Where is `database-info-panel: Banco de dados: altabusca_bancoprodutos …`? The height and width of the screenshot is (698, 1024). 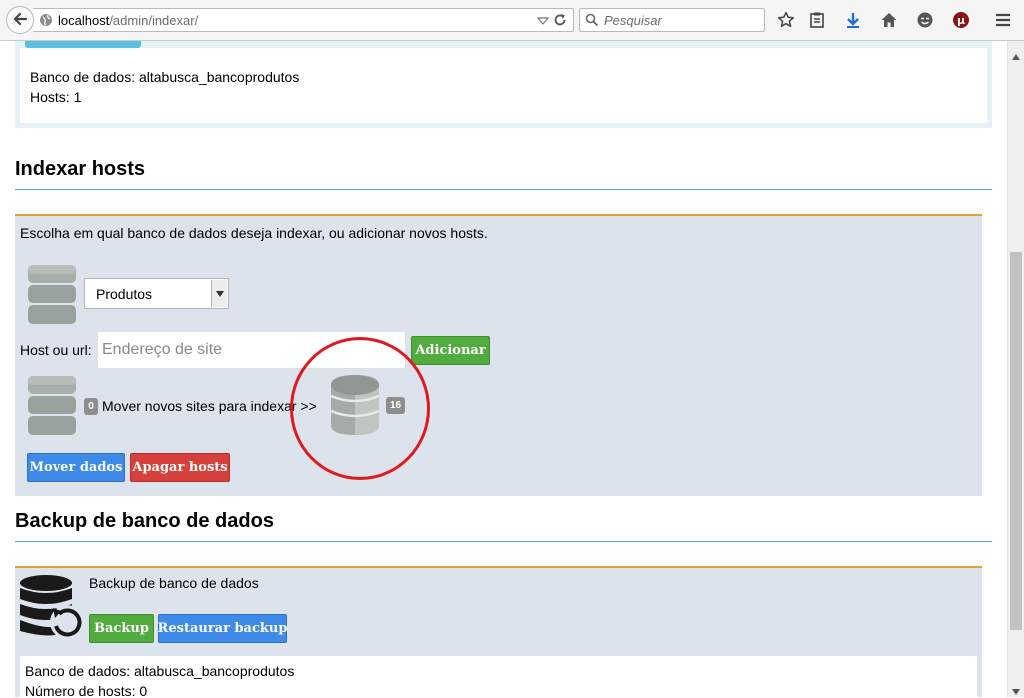
database-info-panel: Banco de dados: altabusca_bancoprodutos … is located at coordinates (503, 84).